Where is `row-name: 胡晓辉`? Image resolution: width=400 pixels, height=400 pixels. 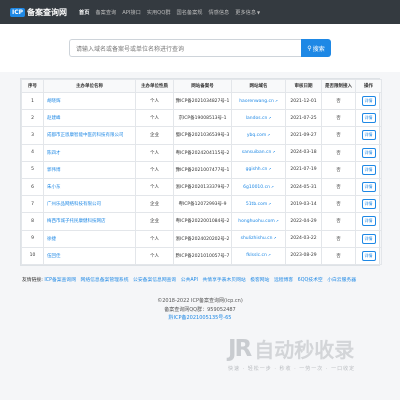 row-name: 胡晓辉 is located at coordinates (89, 101).